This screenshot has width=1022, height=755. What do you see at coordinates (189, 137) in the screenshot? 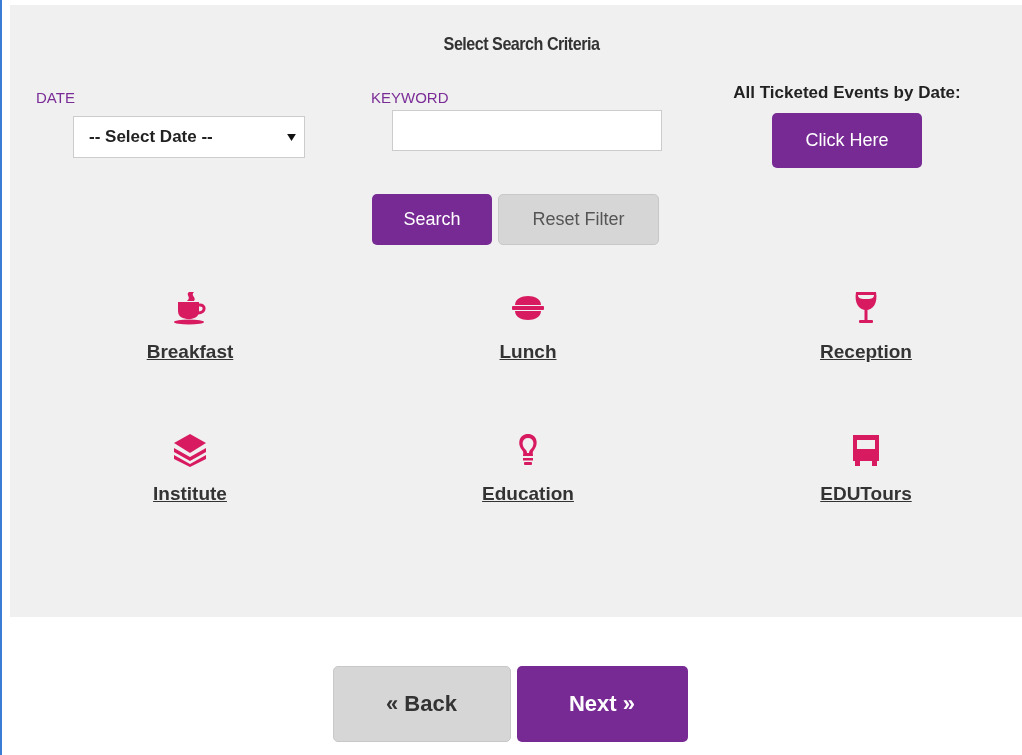
I see `date-dropdown: -- Select Date --` at bounding box center [189, 137].